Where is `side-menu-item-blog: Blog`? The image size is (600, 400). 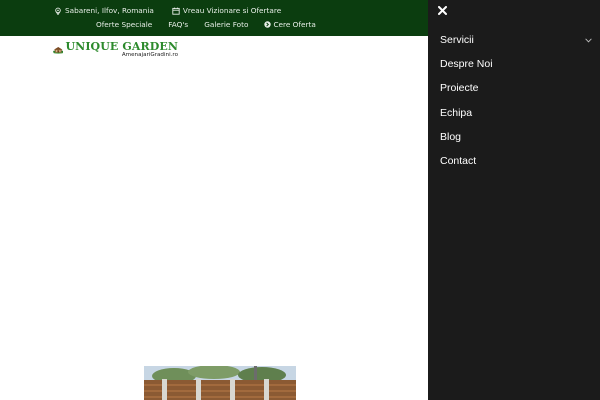 side-menu-item-blog: Blog is located at coordinates (516, 137).